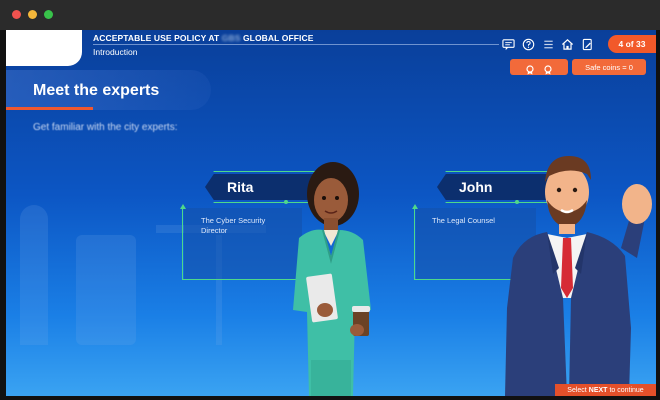  Describe the element at coordinates (231, 38) in the screenshot. I see `redacted-text: GBS` at that location.